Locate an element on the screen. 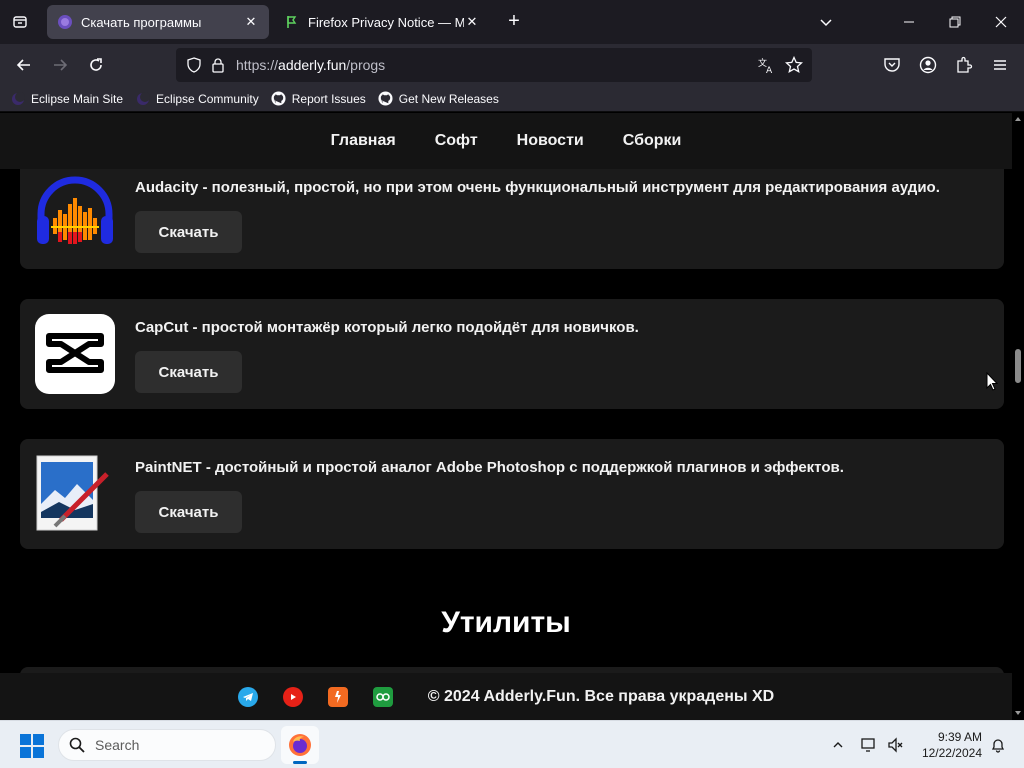 The width and height of the screenshot is (1024, 768). reload-icon is located at coordinates (96, 64).